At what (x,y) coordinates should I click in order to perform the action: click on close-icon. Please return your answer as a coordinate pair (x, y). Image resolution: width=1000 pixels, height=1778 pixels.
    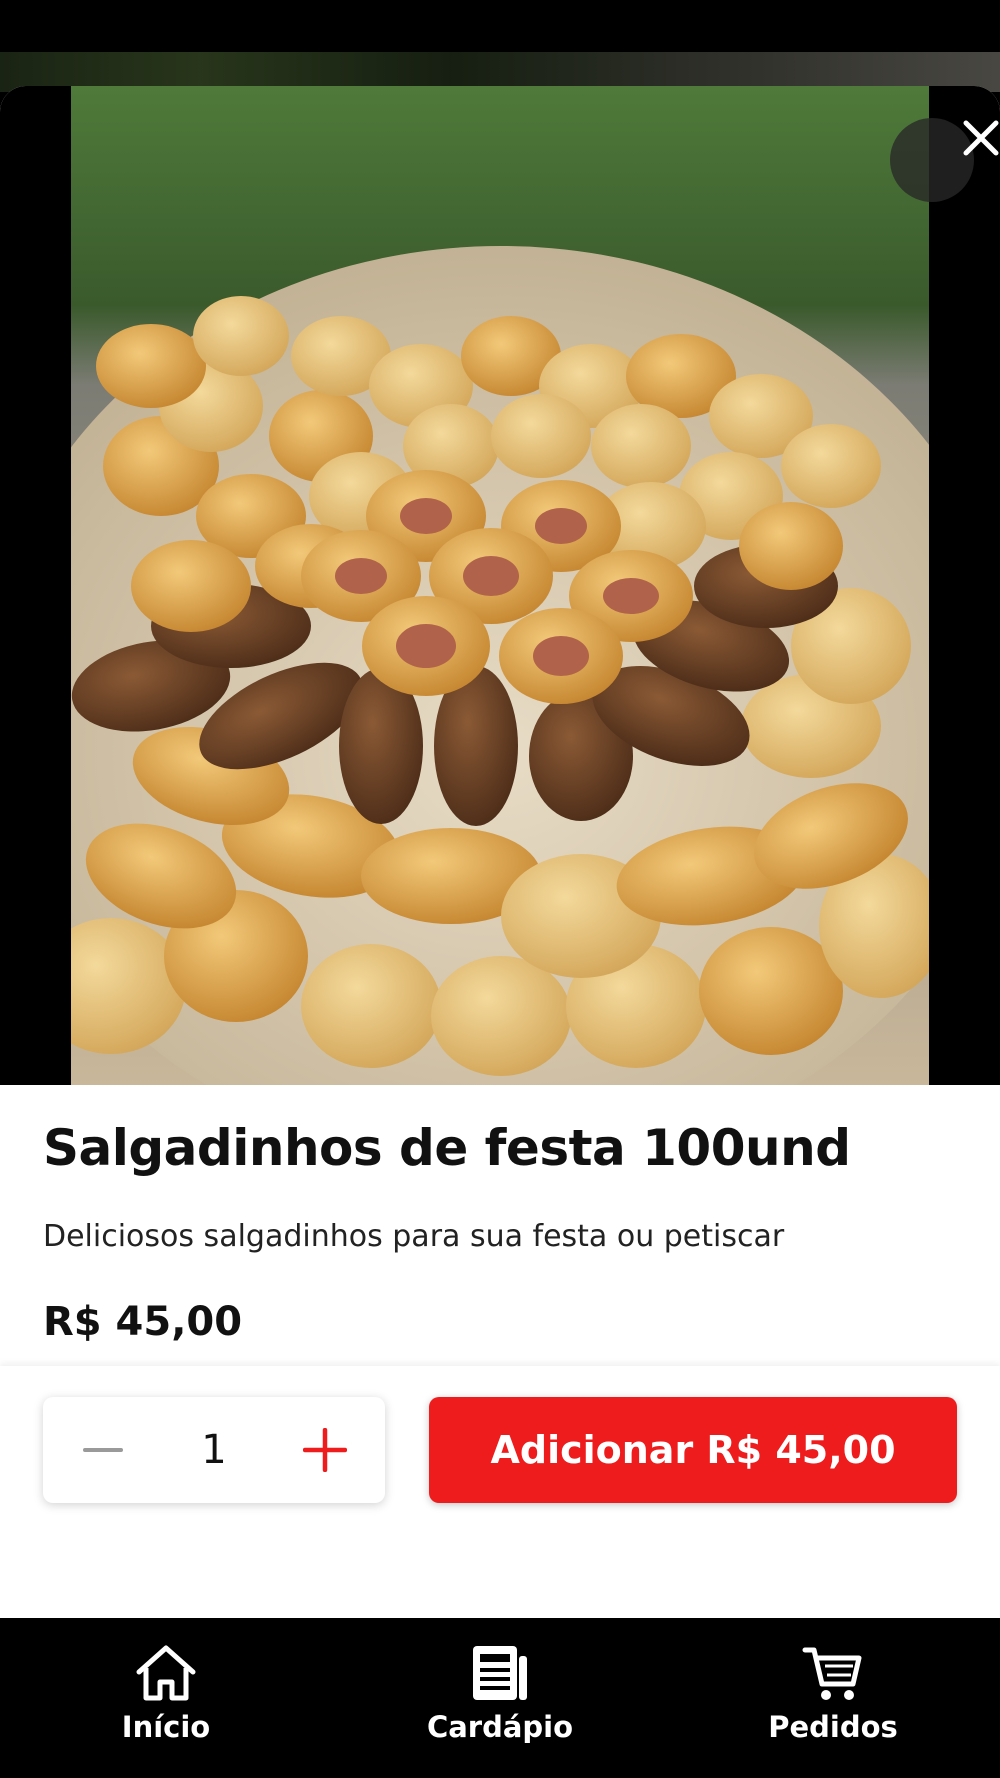
    Looking at the image, I should click on (981, 138).